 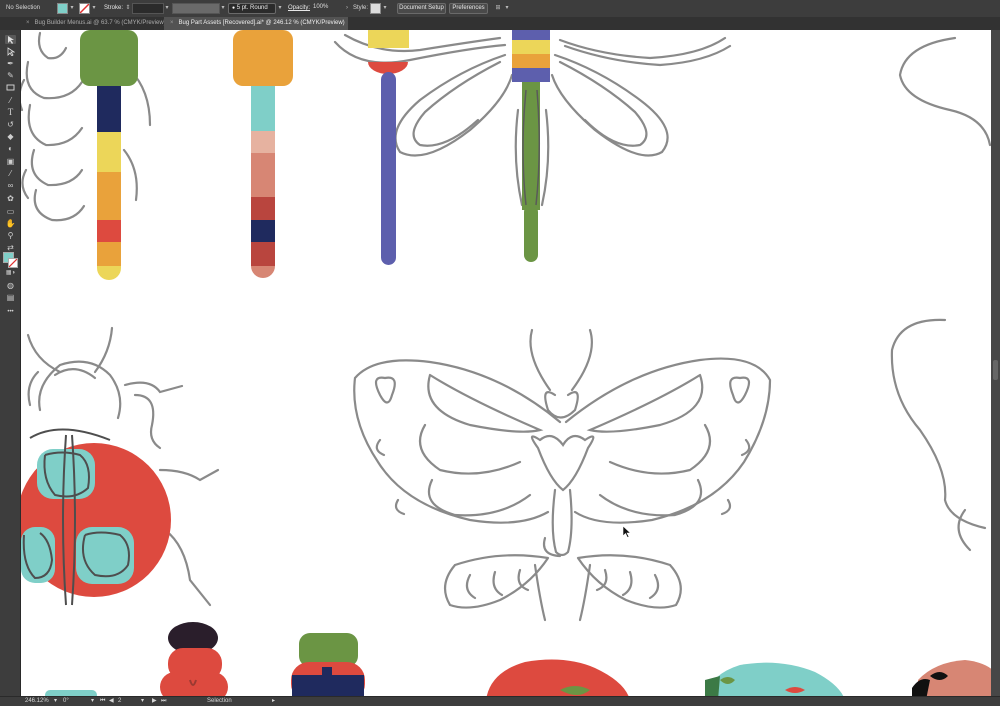 What do you see at coordinates (167, 8) in the screenshot?
I see `stroke-weight-dropdown-icon: ▾` at bounding box center [167, 8].